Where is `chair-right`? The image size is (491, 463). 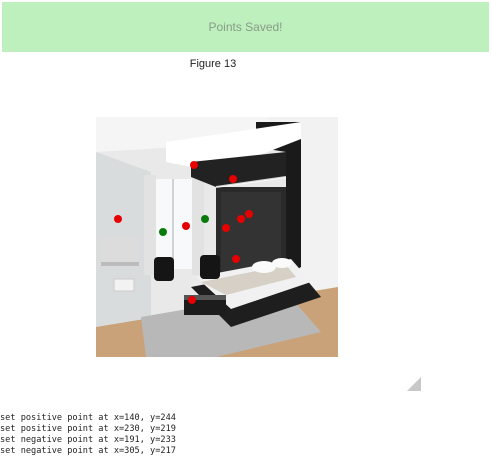
chair-right is located at coordinates (210, 267).